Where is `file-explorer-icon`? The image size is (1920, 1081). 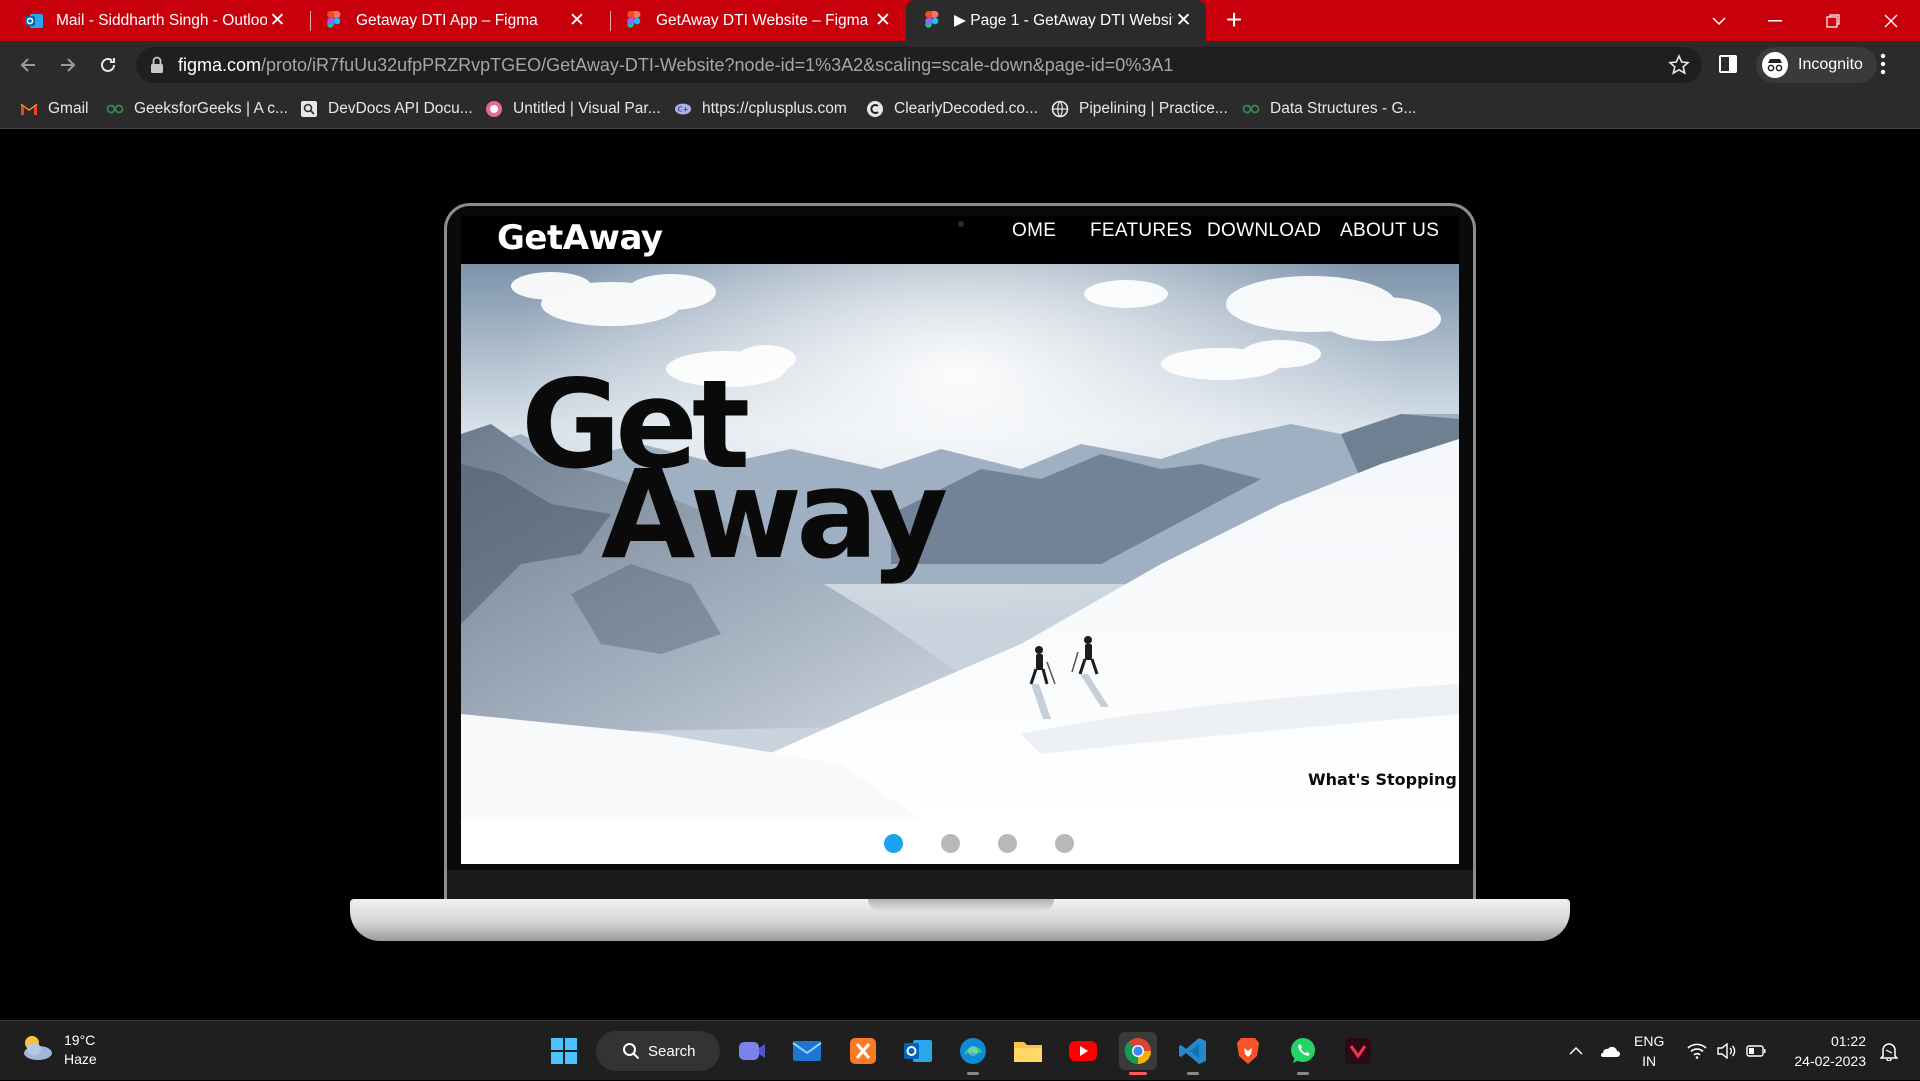
file-explorer-icon is located at coordinates (1028, 1051).